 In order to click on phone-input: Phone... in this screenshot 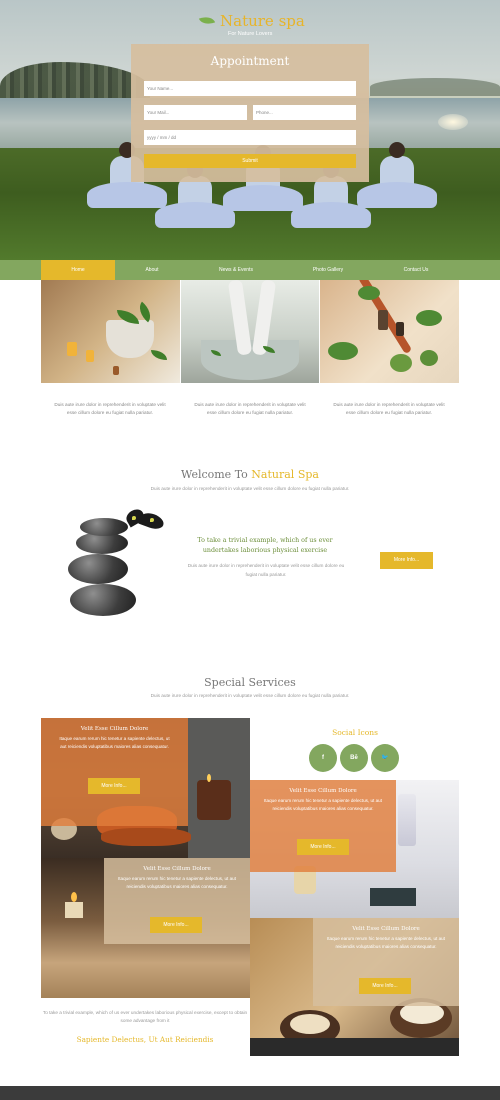, I will do `click(304, 112)`.